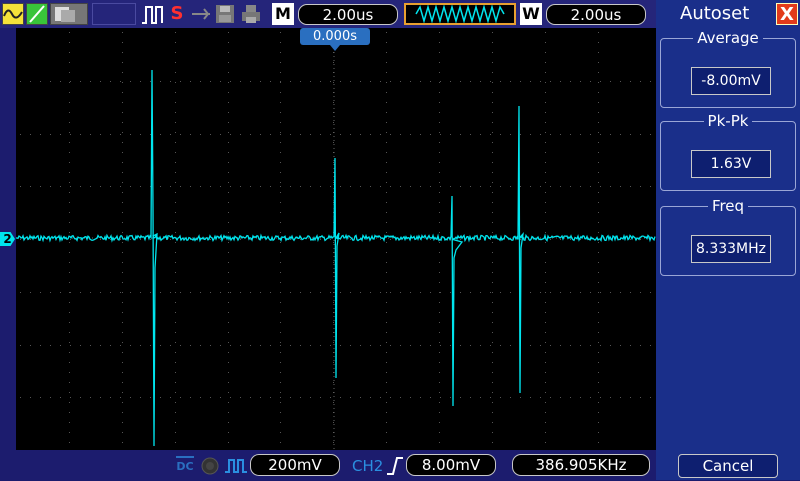 This screenshot has height=481, width=800. I want to click on cancel-button: Cancel, so click(728, 466).